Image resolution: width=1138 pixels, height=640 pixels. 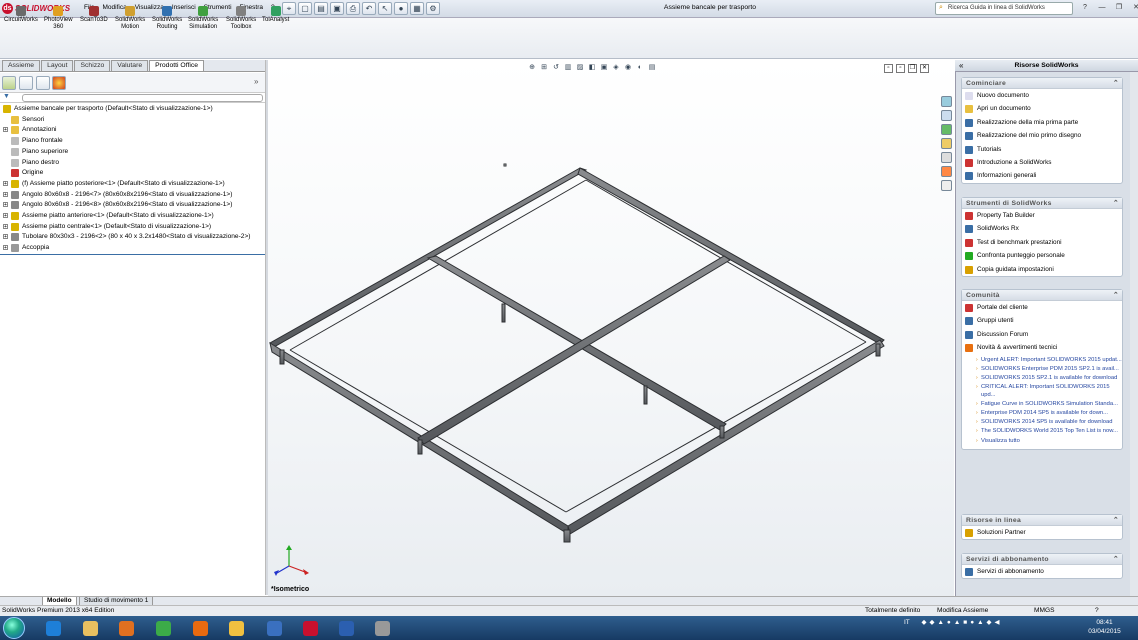 What do you see at coordinates (640, 68) in the screenshot?
I see `apply-scene-icon: ◐` at bounding box center [640, 68].